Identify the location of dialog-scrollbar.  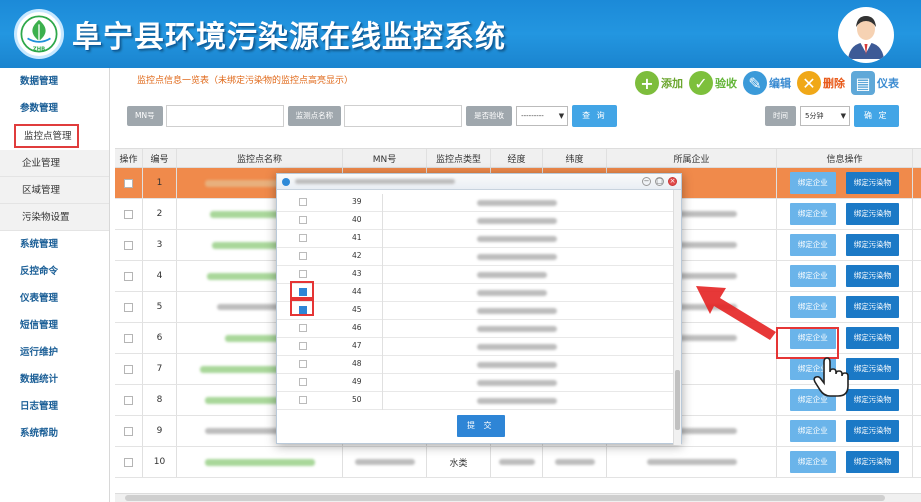
(677, 317).